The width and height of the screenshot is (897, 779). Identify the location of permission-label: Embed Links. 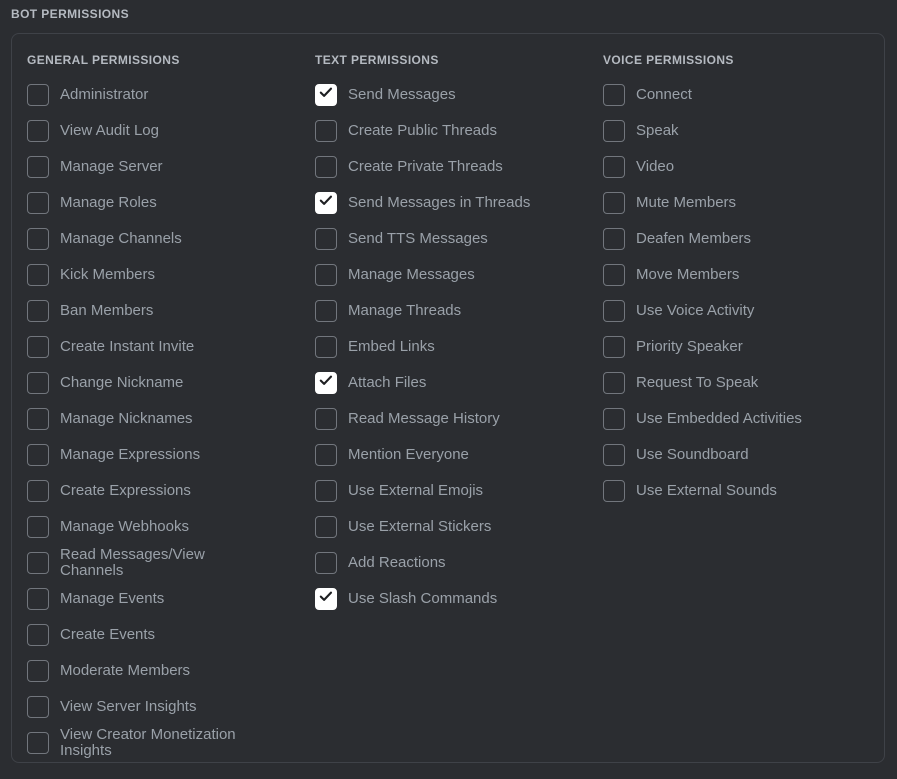
(391, 346).